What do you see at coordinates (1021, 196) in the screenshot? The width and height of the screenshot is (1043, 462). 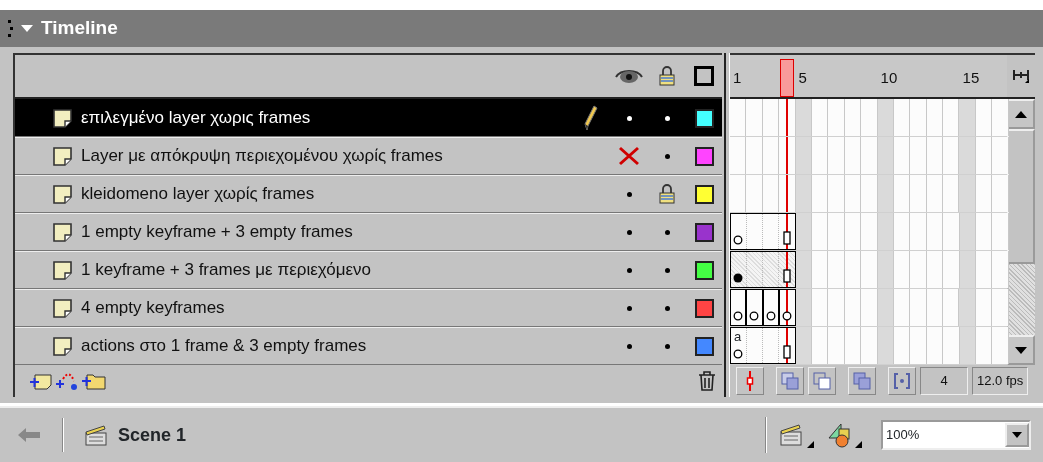 I see `scroll-thumb` at bounding box center [1021, 196].